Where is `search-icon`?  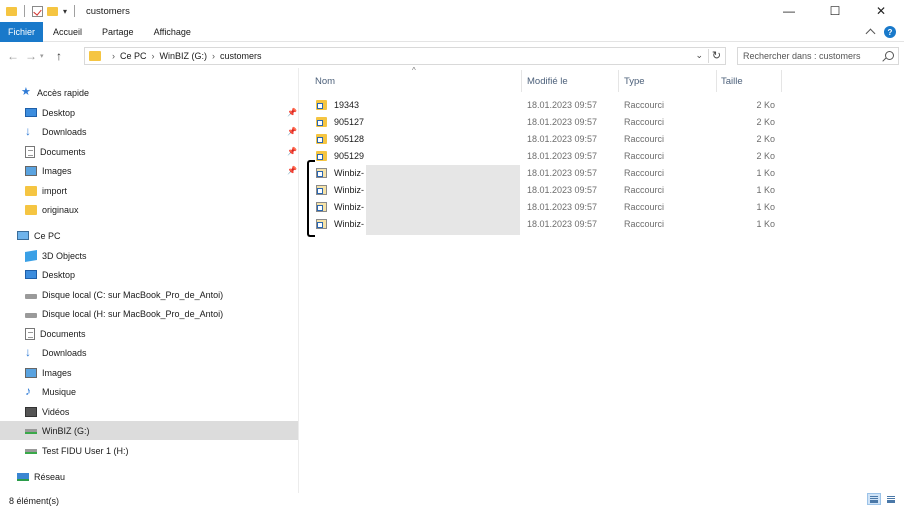
search-icon is located at coordinates (889, 55).